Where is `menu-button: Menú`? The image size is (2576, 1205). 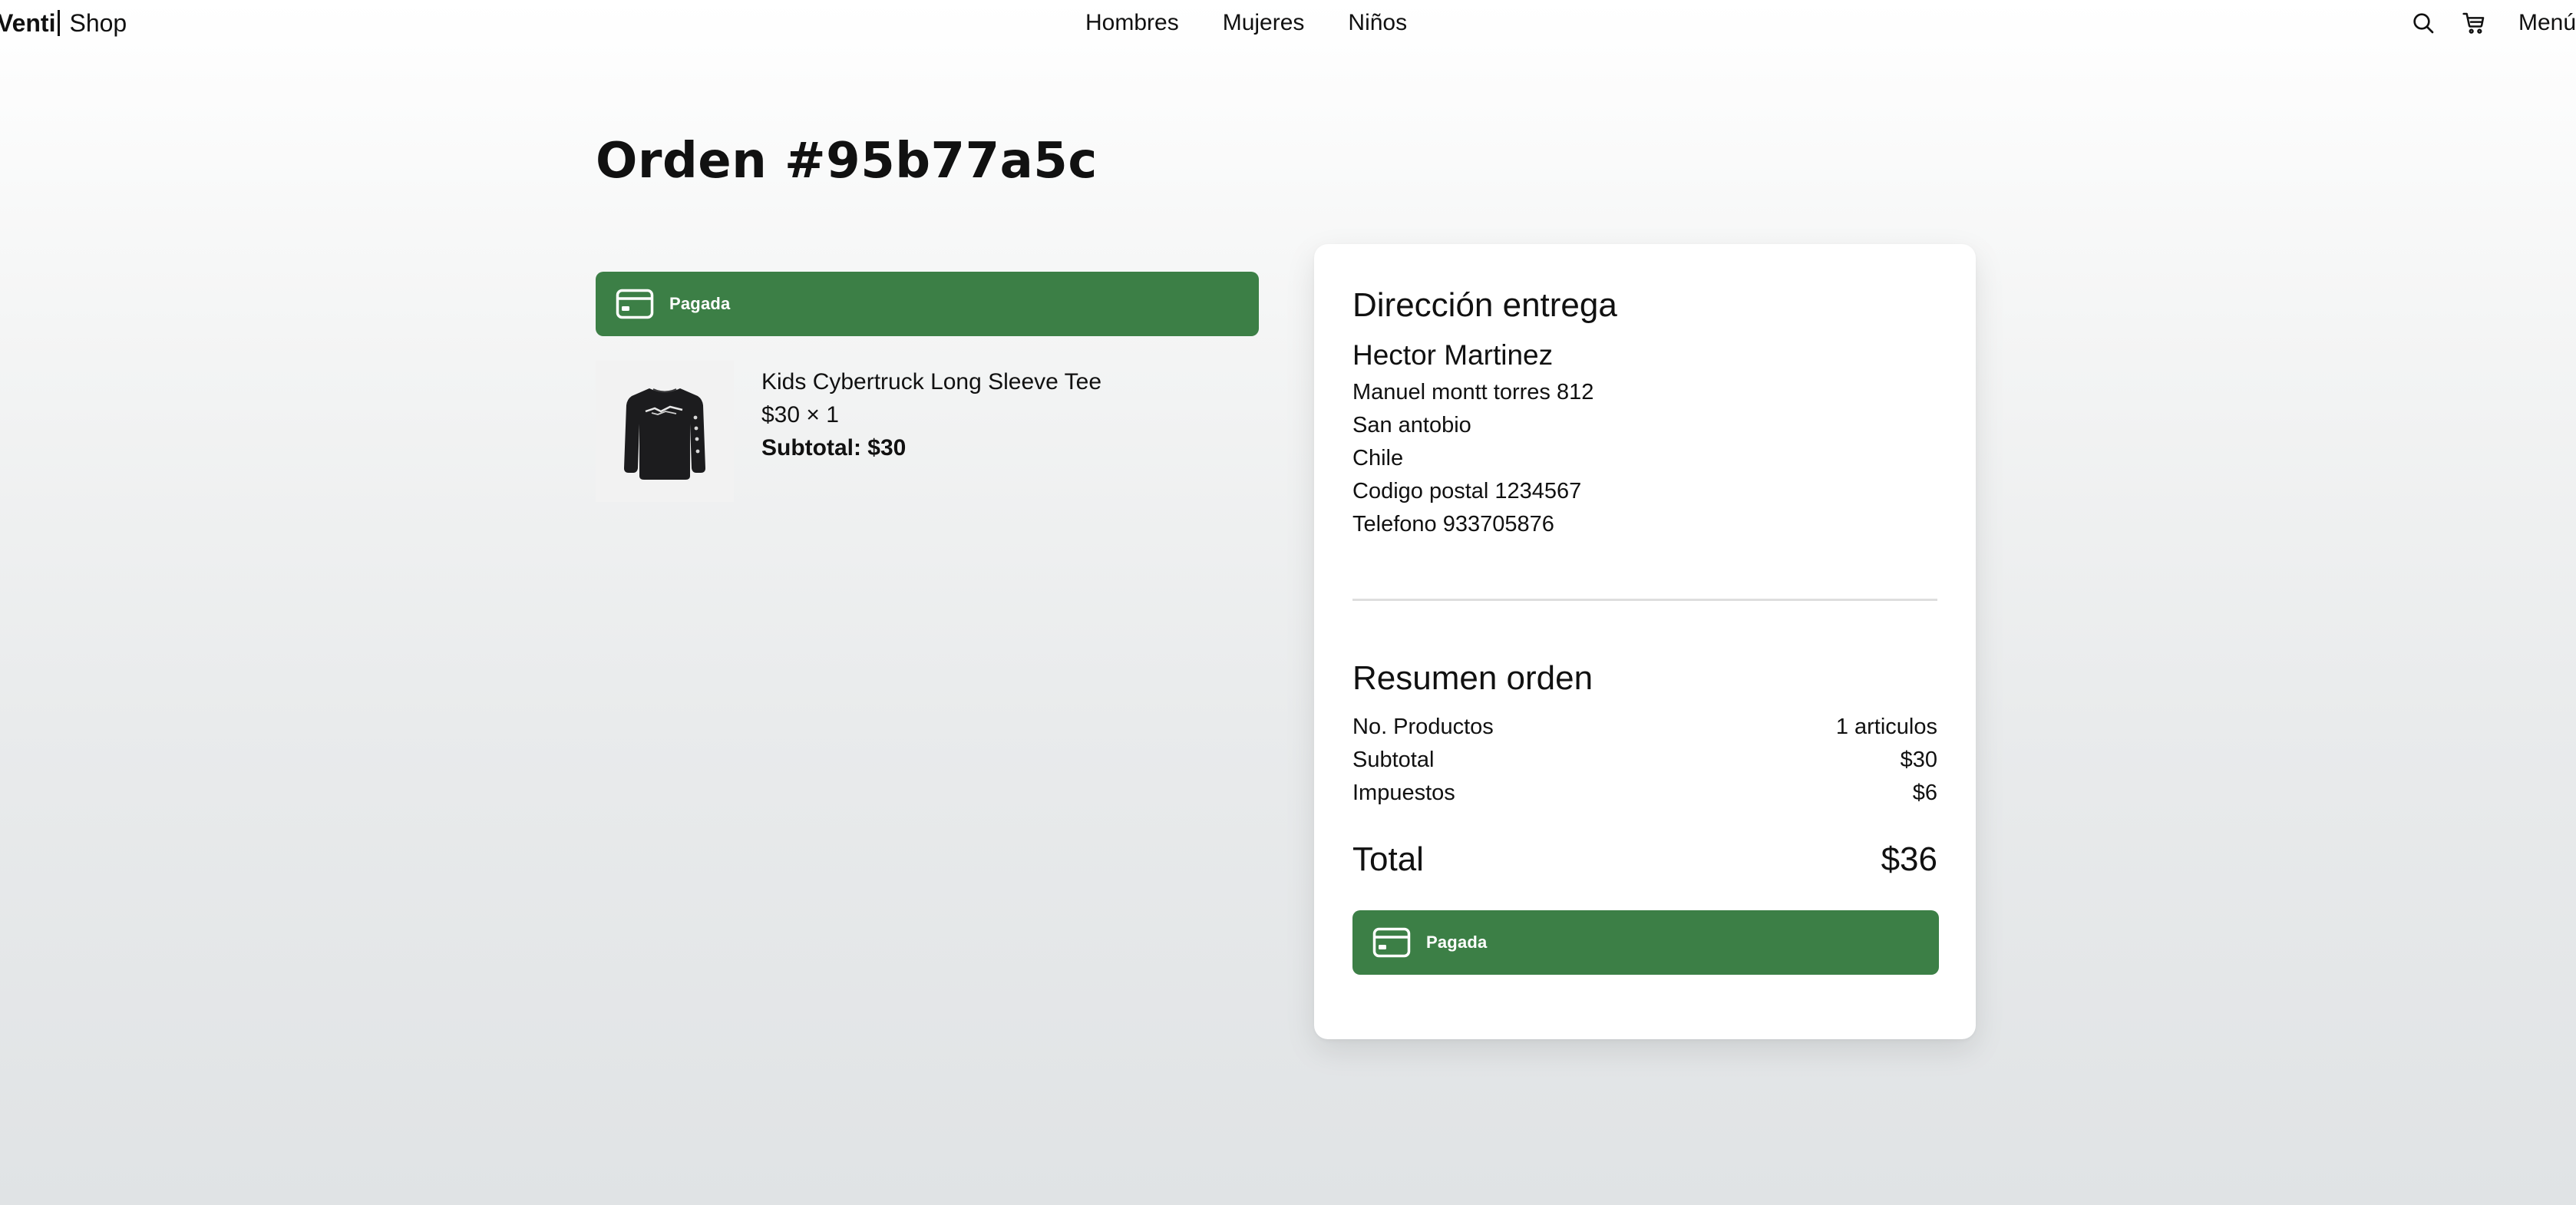 menu-button: Menú is located at coordinates (2547, 23).